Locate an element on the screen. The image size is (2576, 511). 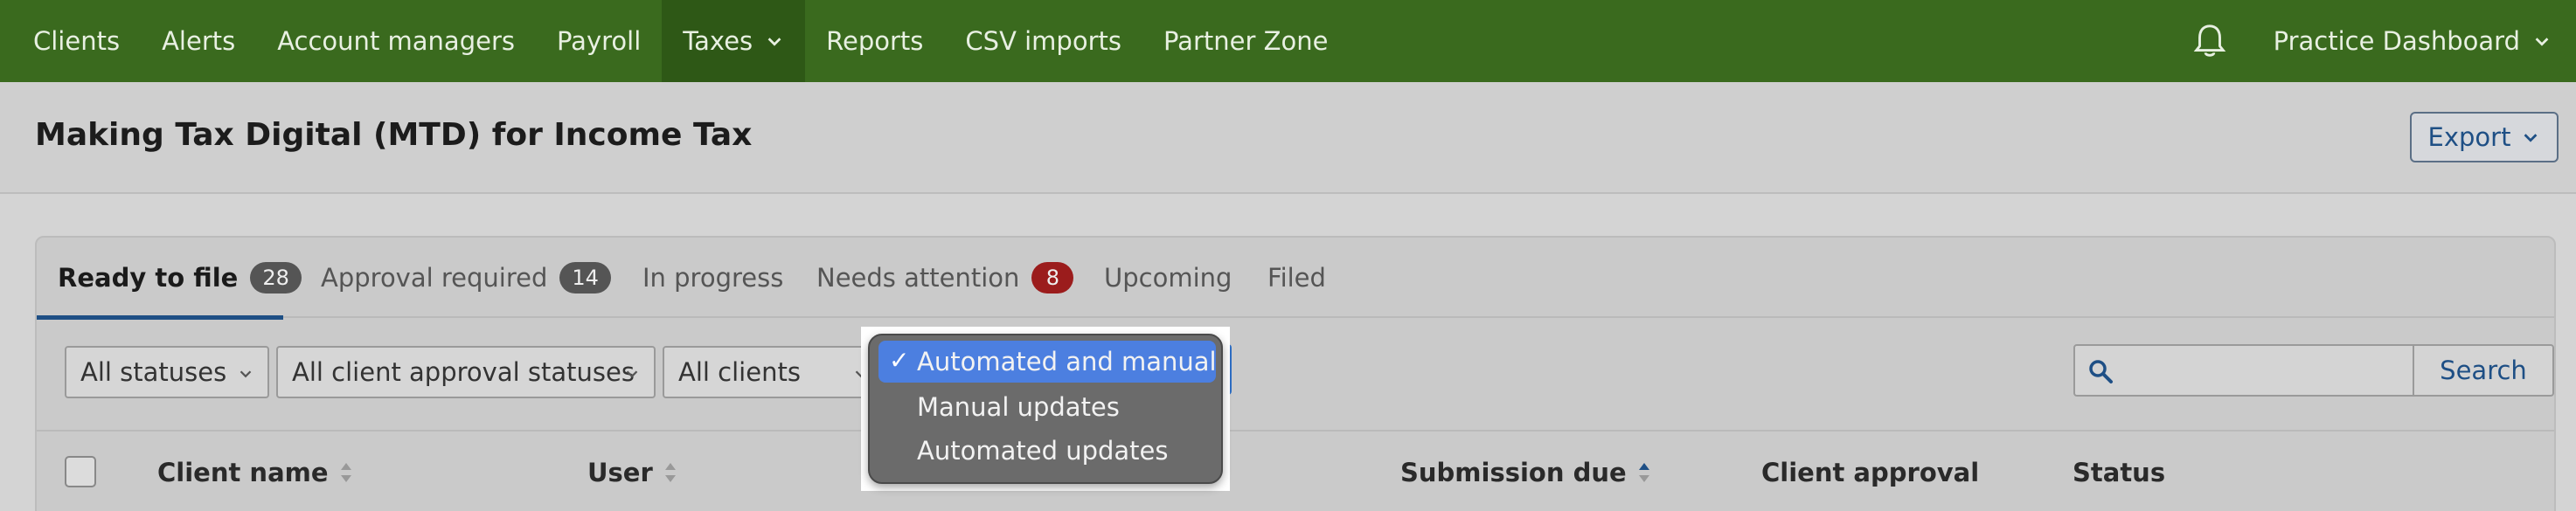
tab-in-progress: In progress is located at coordinates (712, 278).